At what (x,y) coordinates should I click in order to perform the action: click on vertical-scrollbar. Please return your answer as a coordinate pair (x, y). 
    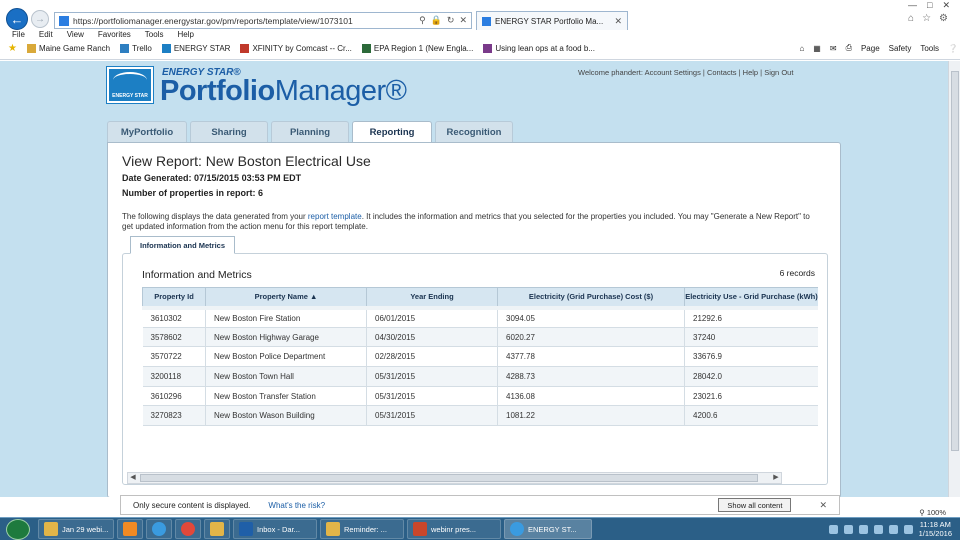
    Looking at the image, I should click on (954, 279).